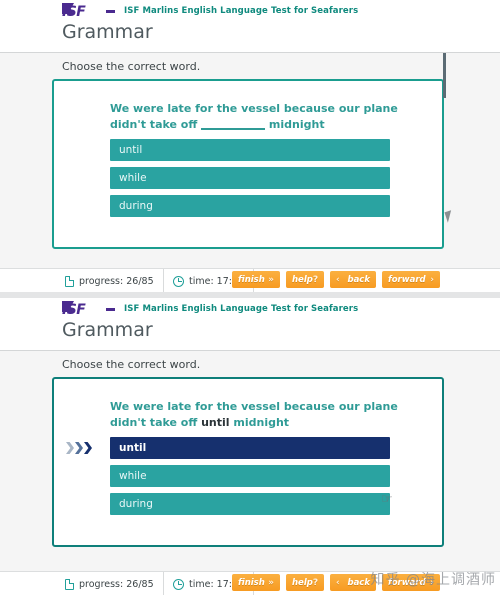  Describe the element at coordinates (233, 129) in the screenshot. I see `answer-blank` at that location.